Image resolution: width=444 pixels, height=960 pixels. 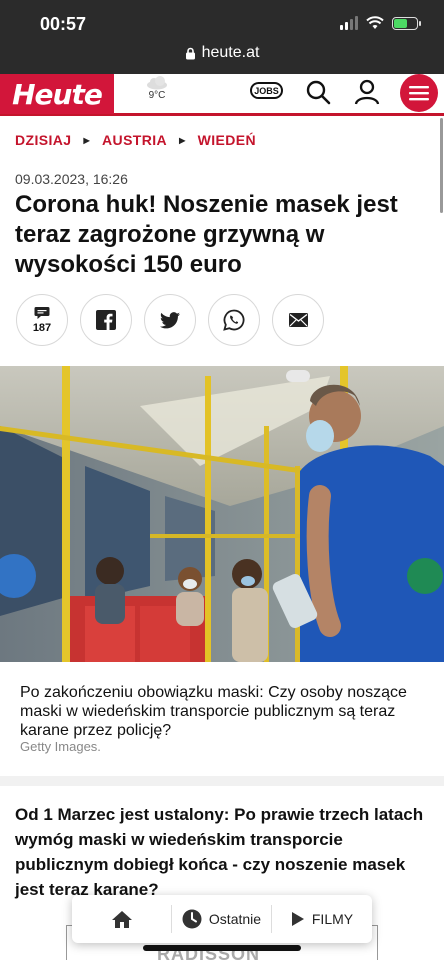 I want to click on section-divider, so click(x=222, y=781).